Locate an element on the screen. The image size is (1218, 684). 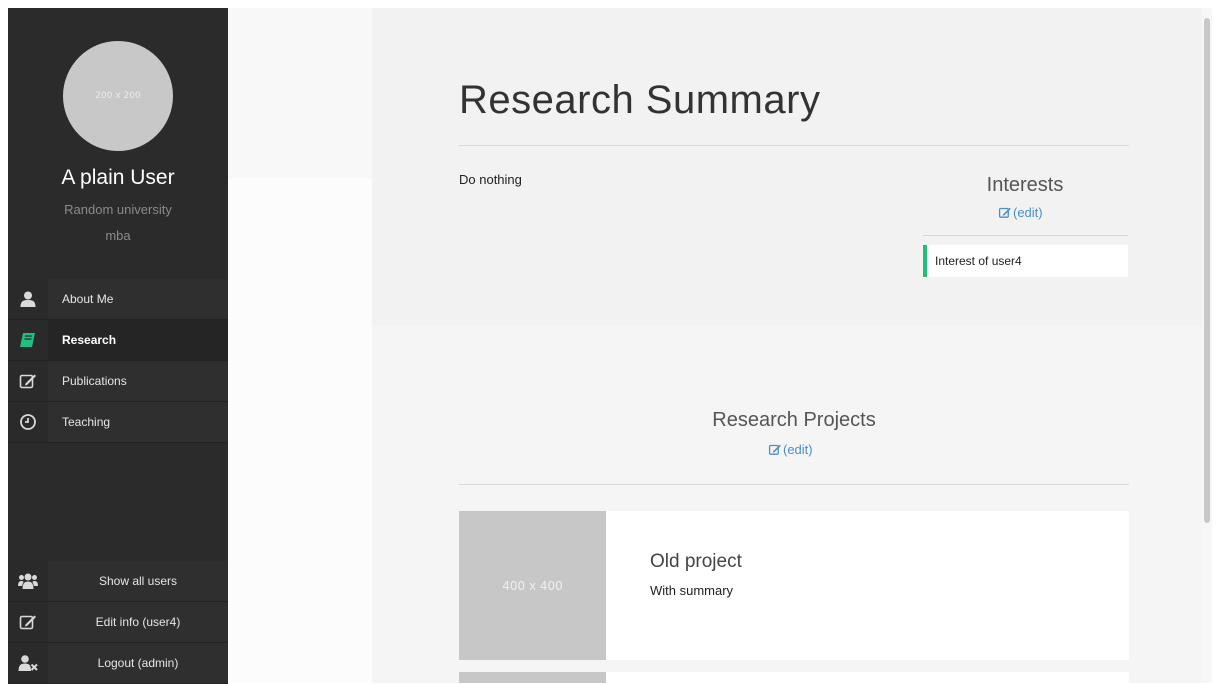
sidebar-item-teaching: Teaching is located at coordinates (118, 422).